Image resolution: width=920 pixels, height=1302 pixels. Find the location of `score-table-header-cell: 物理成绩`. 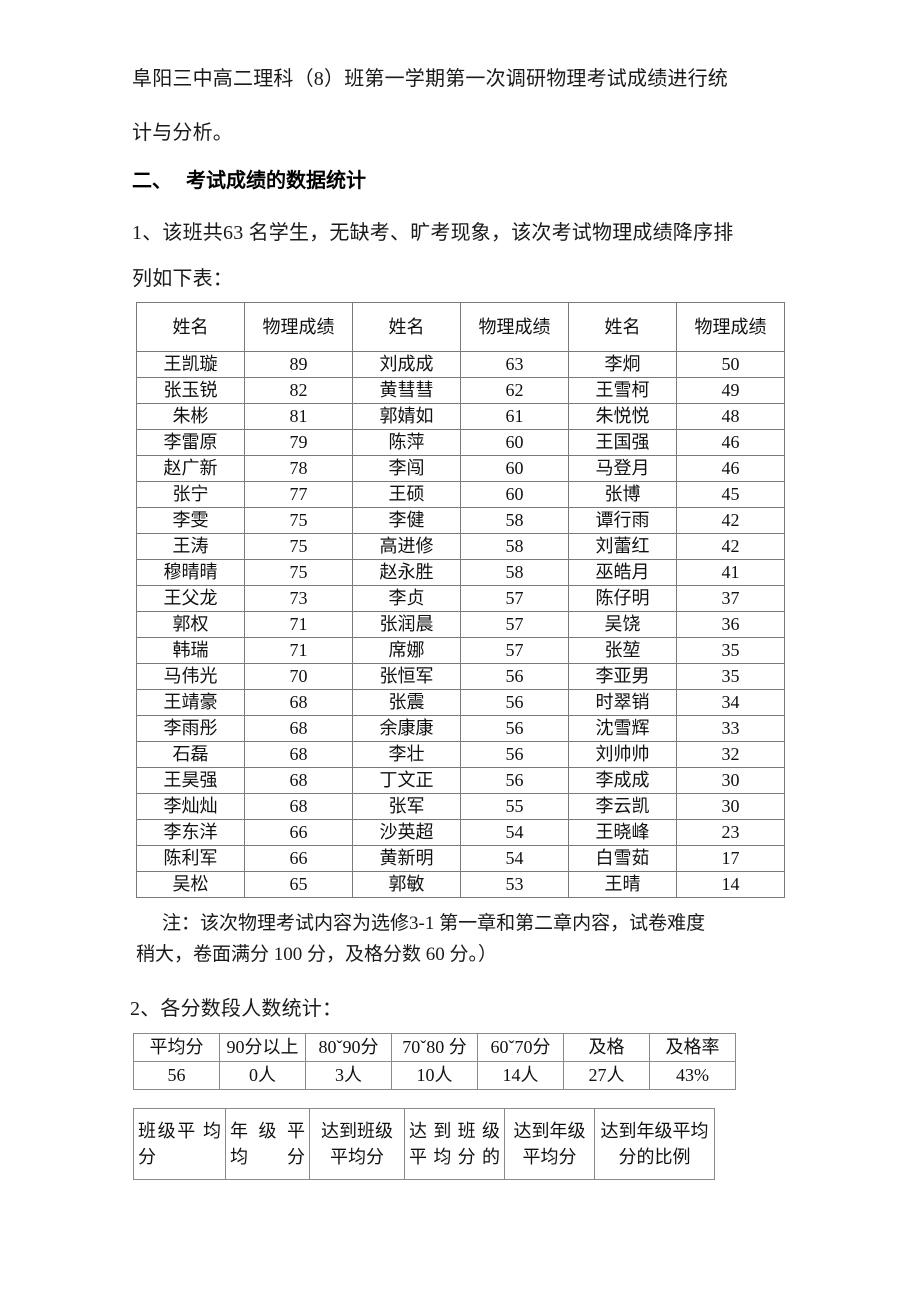

score-table-header-cell: 物理成绩 is located at coordinates (298, 327).